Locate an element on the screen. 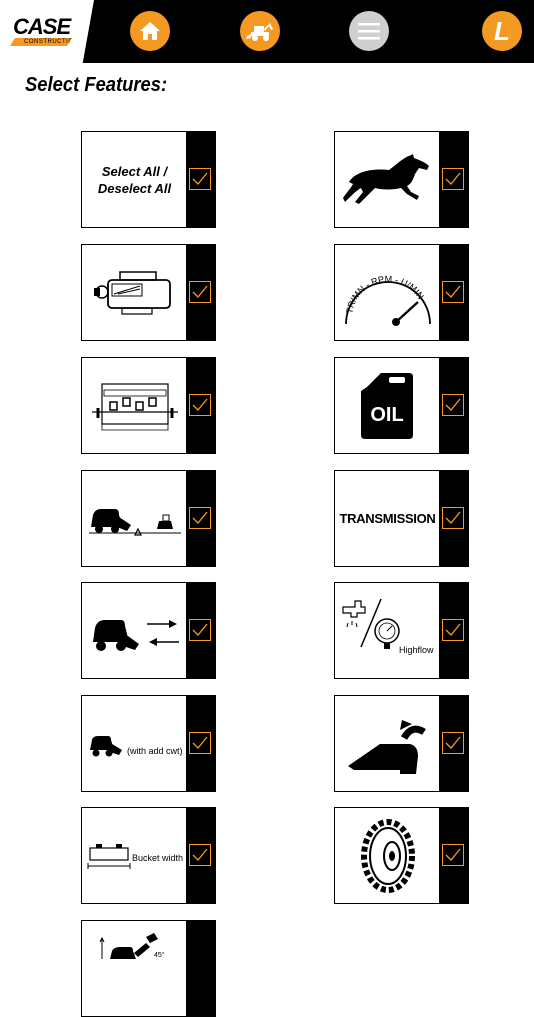  page-title: Select Features: is located at coordinates (96, 85).